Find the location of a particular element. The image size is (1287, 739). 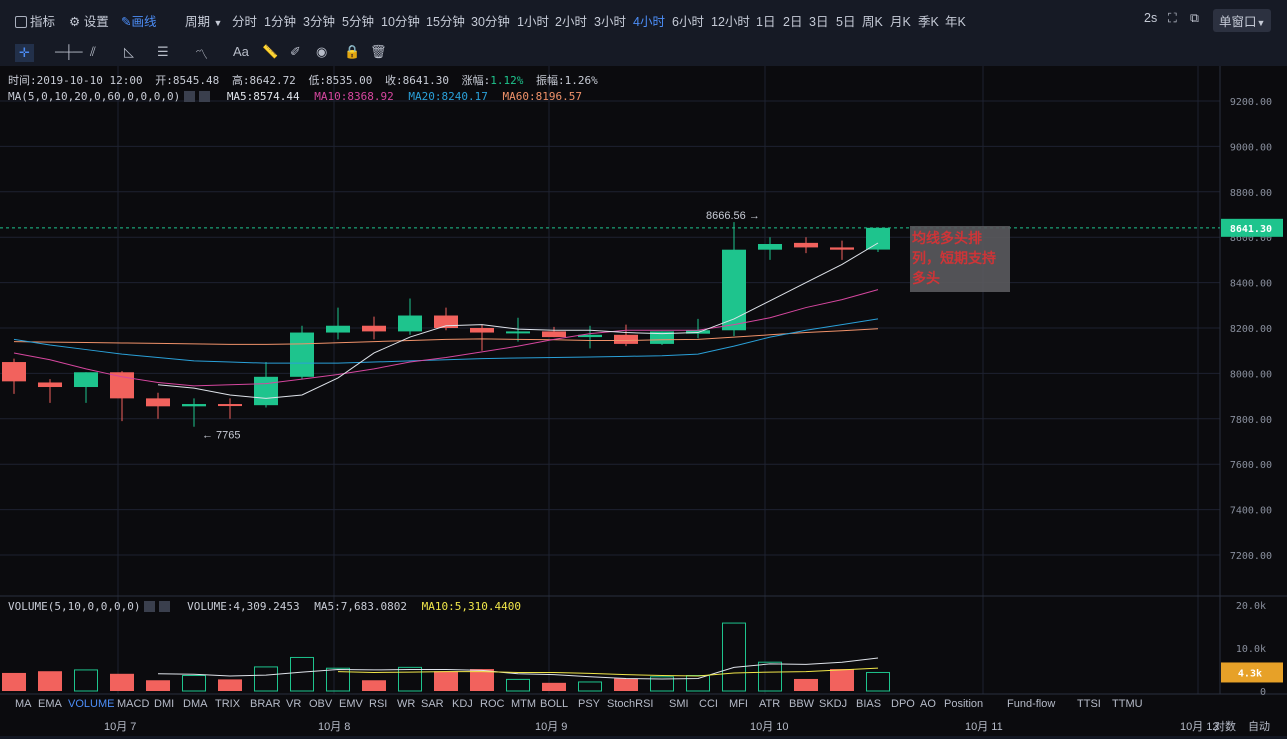

indicator-tab: DMI is located at coordinates (164, 704).